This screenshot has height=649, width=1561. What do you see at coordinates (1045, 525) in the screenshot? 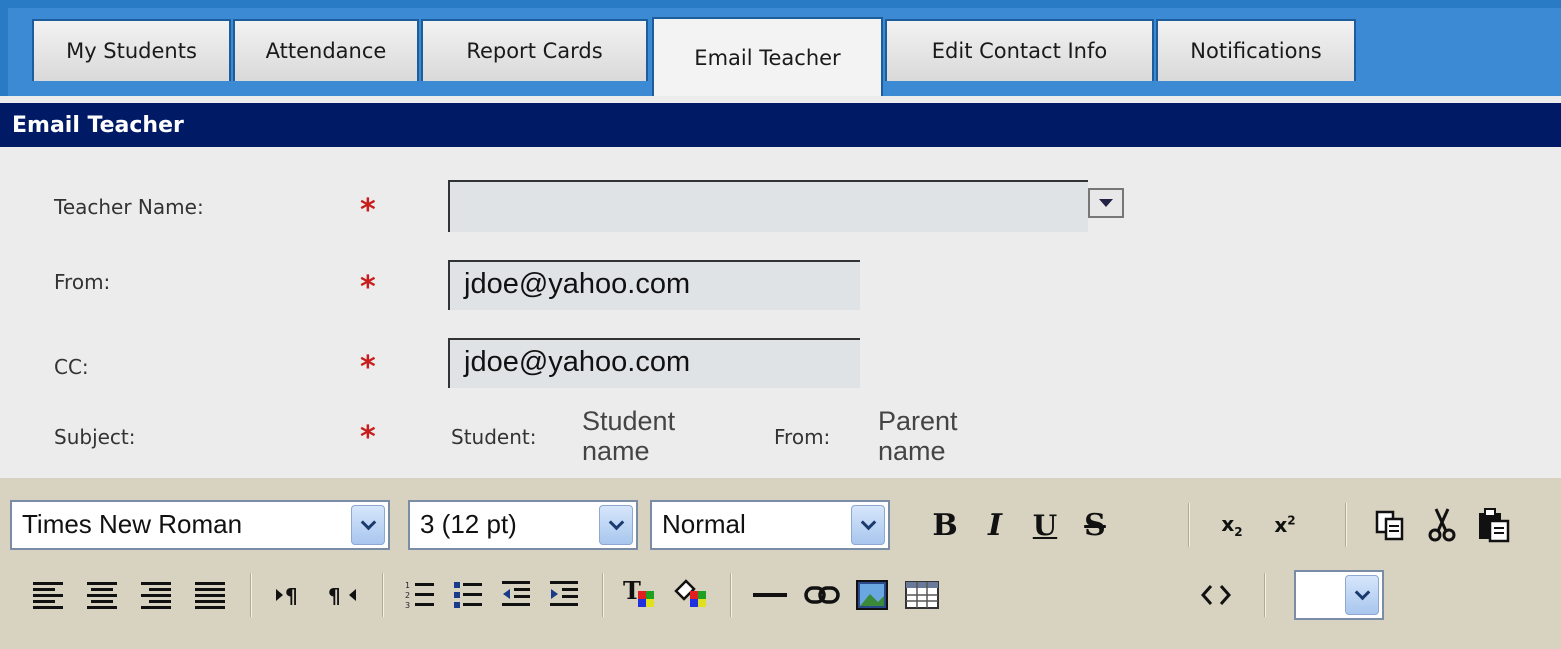
I see `underline-button: U` at bounding box center [1045, 525].